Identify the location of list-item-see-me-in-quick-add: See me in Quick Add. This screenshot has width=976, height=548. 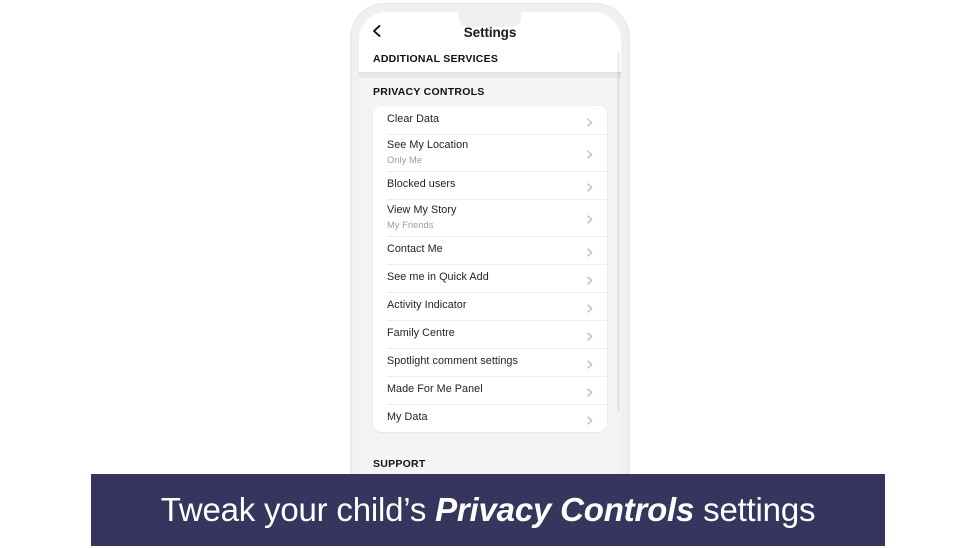
(490, 278).